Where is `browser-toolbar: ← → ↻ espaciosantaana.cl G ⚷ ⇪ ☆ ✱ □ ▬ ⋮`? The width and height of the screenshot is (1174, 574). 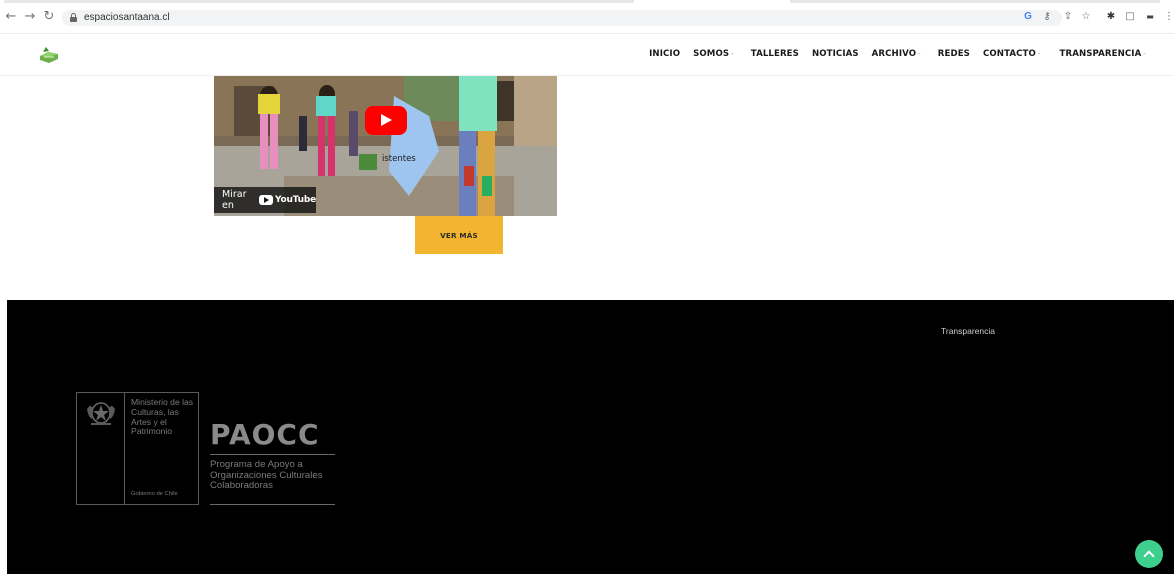 browser-toolbar: ← → ↻ espaciosantaana.cl G ⚷ ⇪ ☆ ✱ □ ▬ ⋮ is located at coordinates (587, 17).